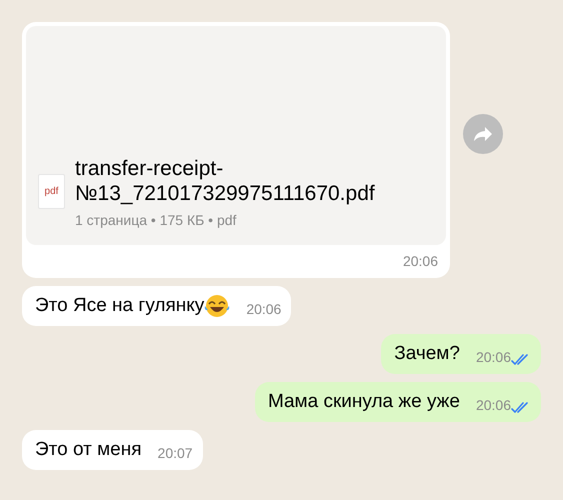  Describe the element at coordinates (364, 402) in the screenshot. I see `message-text: Мама скинула же уже` at that location.